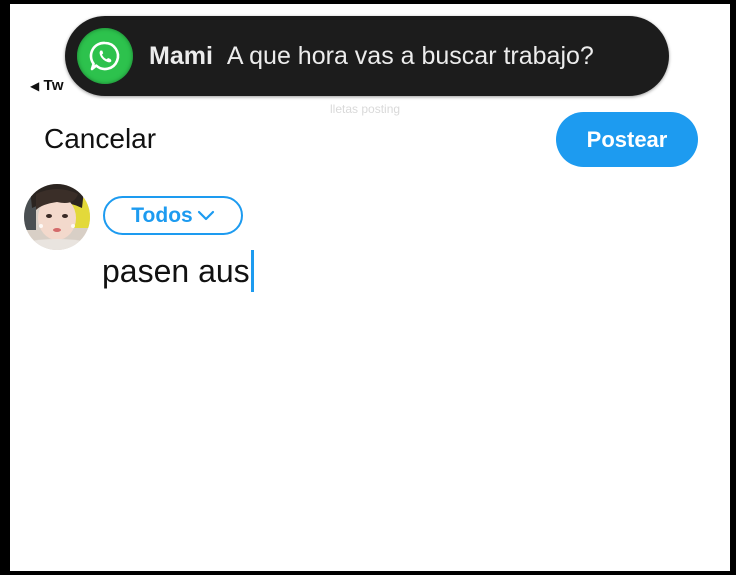 Image resolution: width=736 pixels, height=575 pixels. Describe the element at coordinates (100, 139) in the screenshot. I see `cancel-button: Cancelar` at that location.